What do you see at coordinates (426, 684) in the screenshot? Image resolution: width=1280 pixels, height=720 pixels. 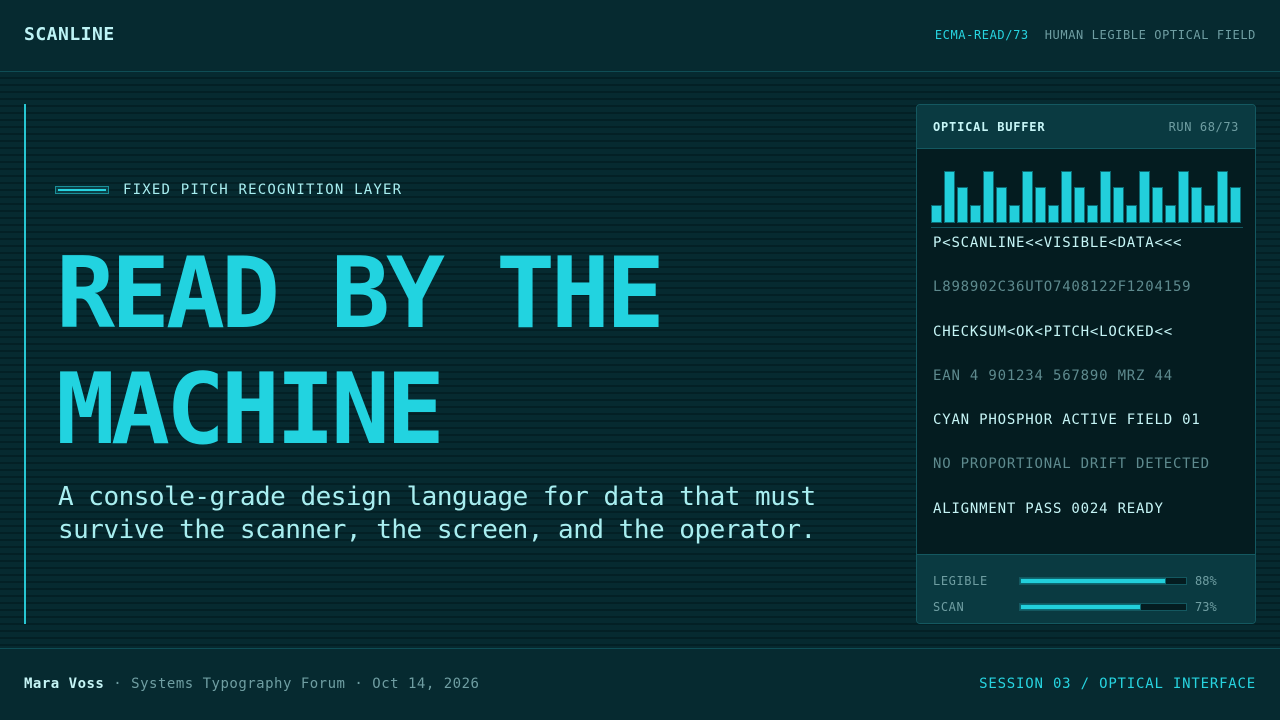 I see `event-date: Oct 14, 2026` at bounding box center [426, 684].